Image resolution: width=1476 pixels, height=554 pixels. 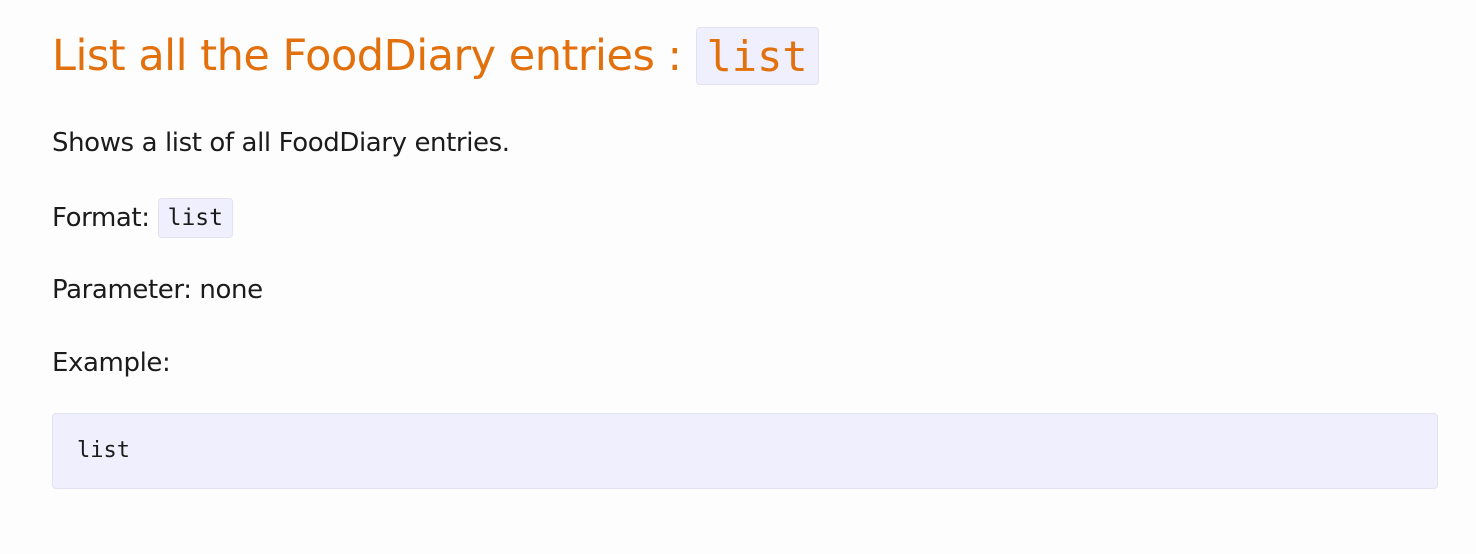 I want to click on format-label: Format:, so click(x=101, y=218).